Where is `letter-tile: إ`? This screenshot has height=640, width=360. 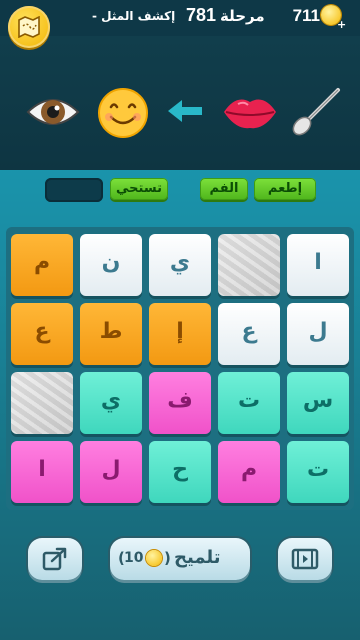 letter-tile: إ is located at coordinates (180, 334).